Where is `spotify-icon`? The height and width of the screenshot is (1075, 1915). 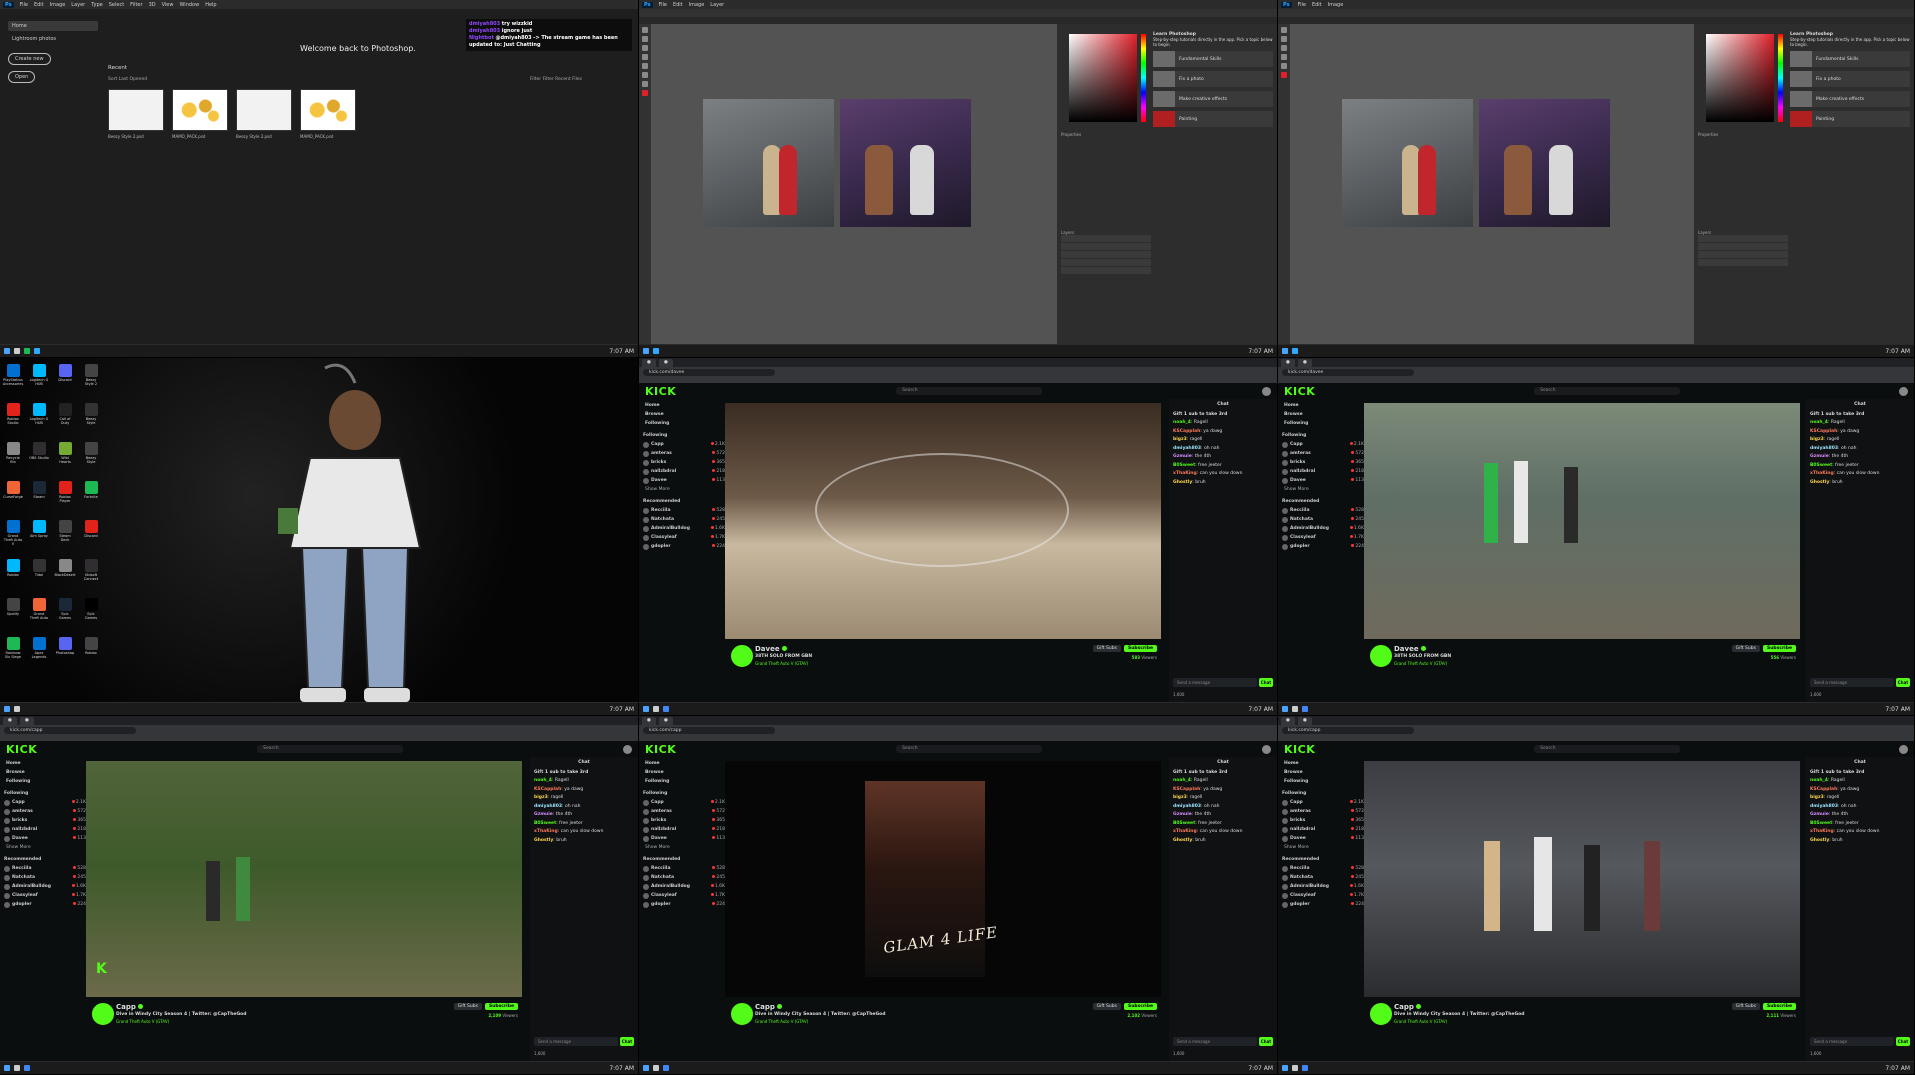 spotify-icon is located at coordinates (27, 351).